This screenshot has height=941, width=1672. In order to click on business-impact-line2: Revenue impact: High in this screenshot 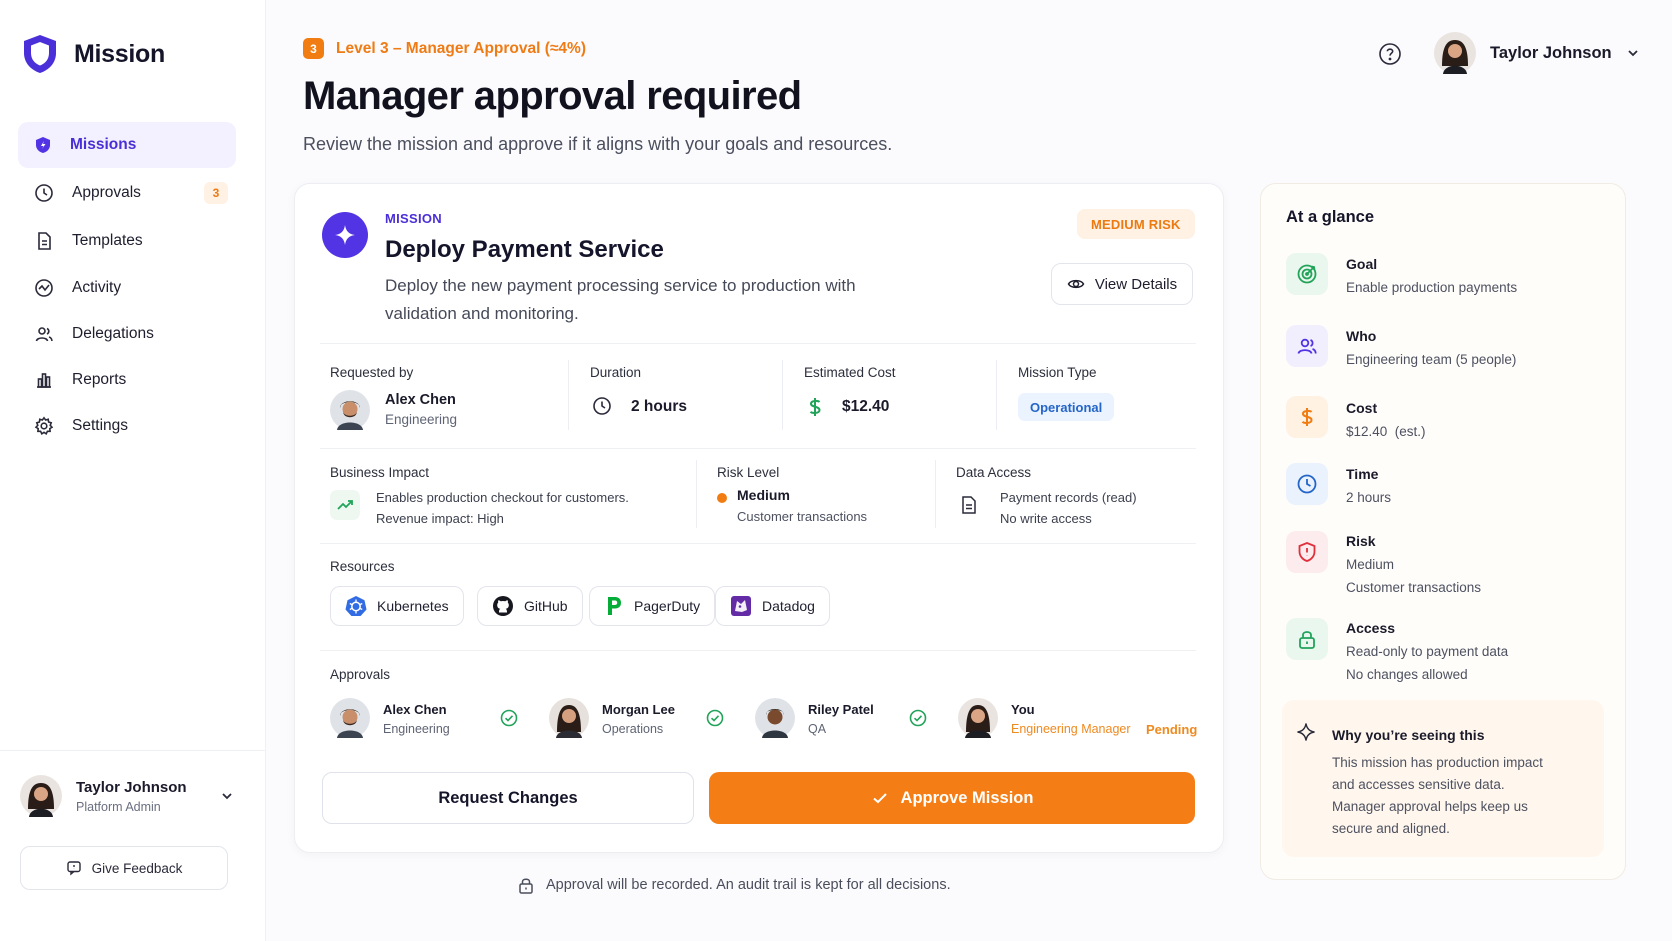, I will do `click(440, 518)`.